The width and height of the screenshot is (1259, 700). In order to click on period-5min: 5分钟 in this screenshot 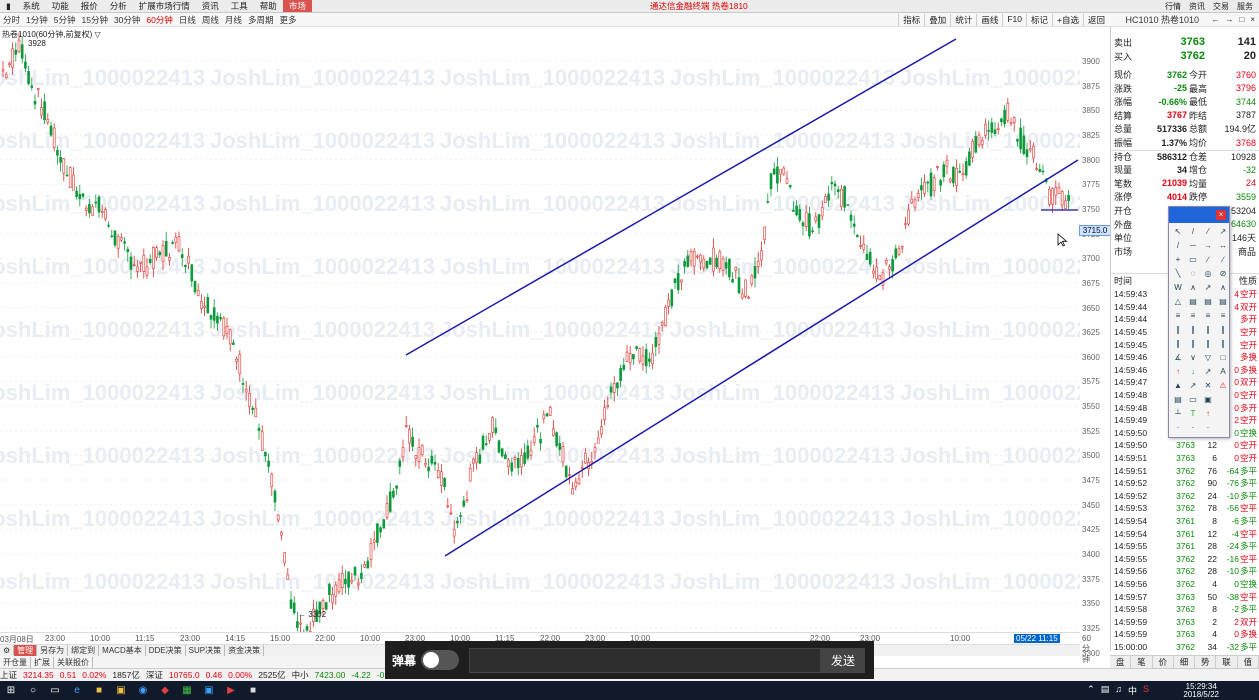, I will do `click(65, 20)`.